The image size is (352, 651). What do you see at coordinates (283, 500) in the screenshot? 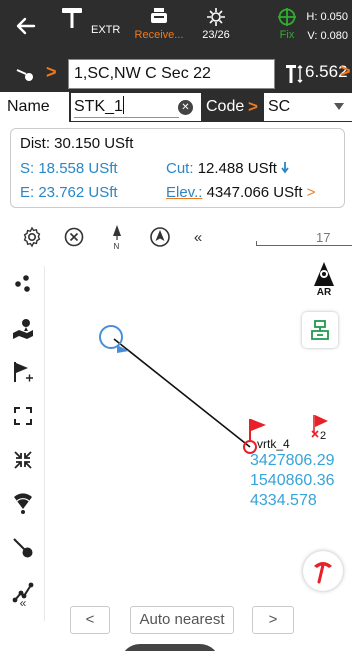
I see `elevation-label: 4334.578` at bounding box center [283, 500].